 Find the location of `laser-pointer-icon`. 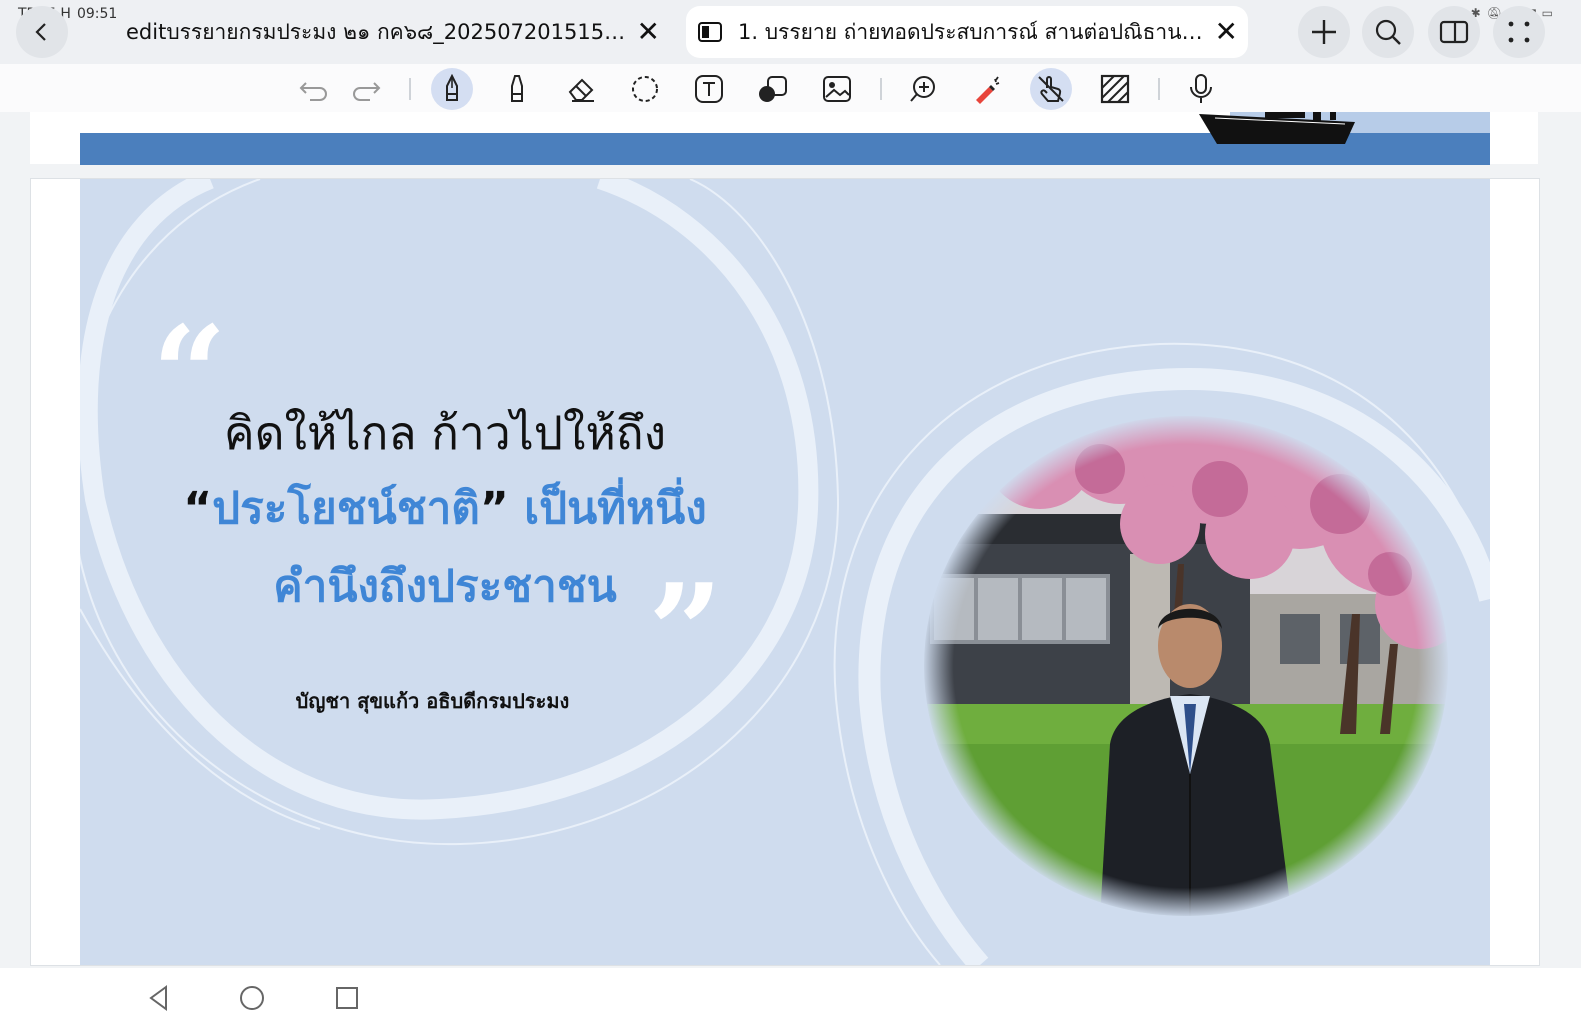

laser-pointer-icon is located at coordinates (988, 90).